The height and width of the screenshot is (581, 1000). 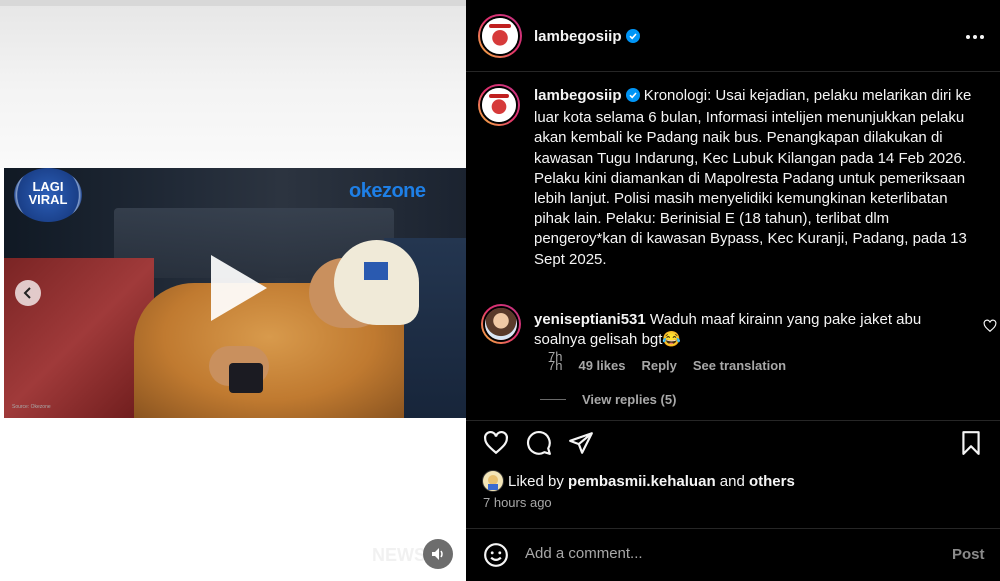 I want to click on caption-username: lambegosiip, so click(x=578, y=95).